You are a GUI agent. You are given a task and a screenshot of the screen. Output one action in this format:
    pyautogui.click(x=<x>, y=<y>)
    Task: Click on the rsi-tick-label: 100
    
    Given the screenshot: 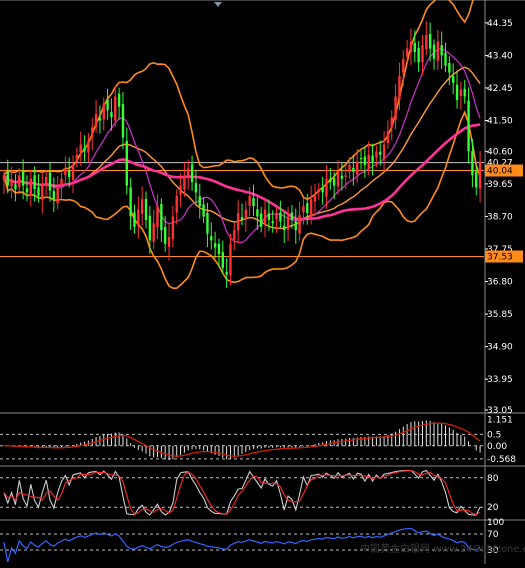 What is the action you would take?
    pyautogui.click(x=495, y=523)
    